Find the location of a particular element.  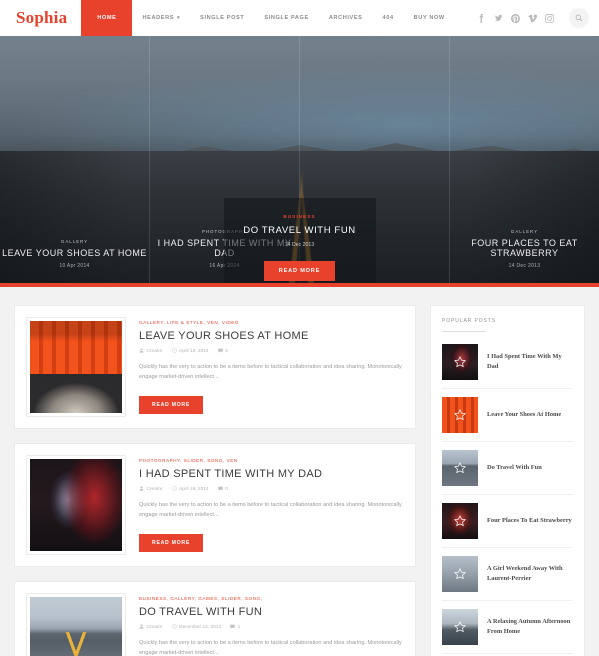

nav-item-single-post: SINGLE POST is located at coordinates (222, 18).